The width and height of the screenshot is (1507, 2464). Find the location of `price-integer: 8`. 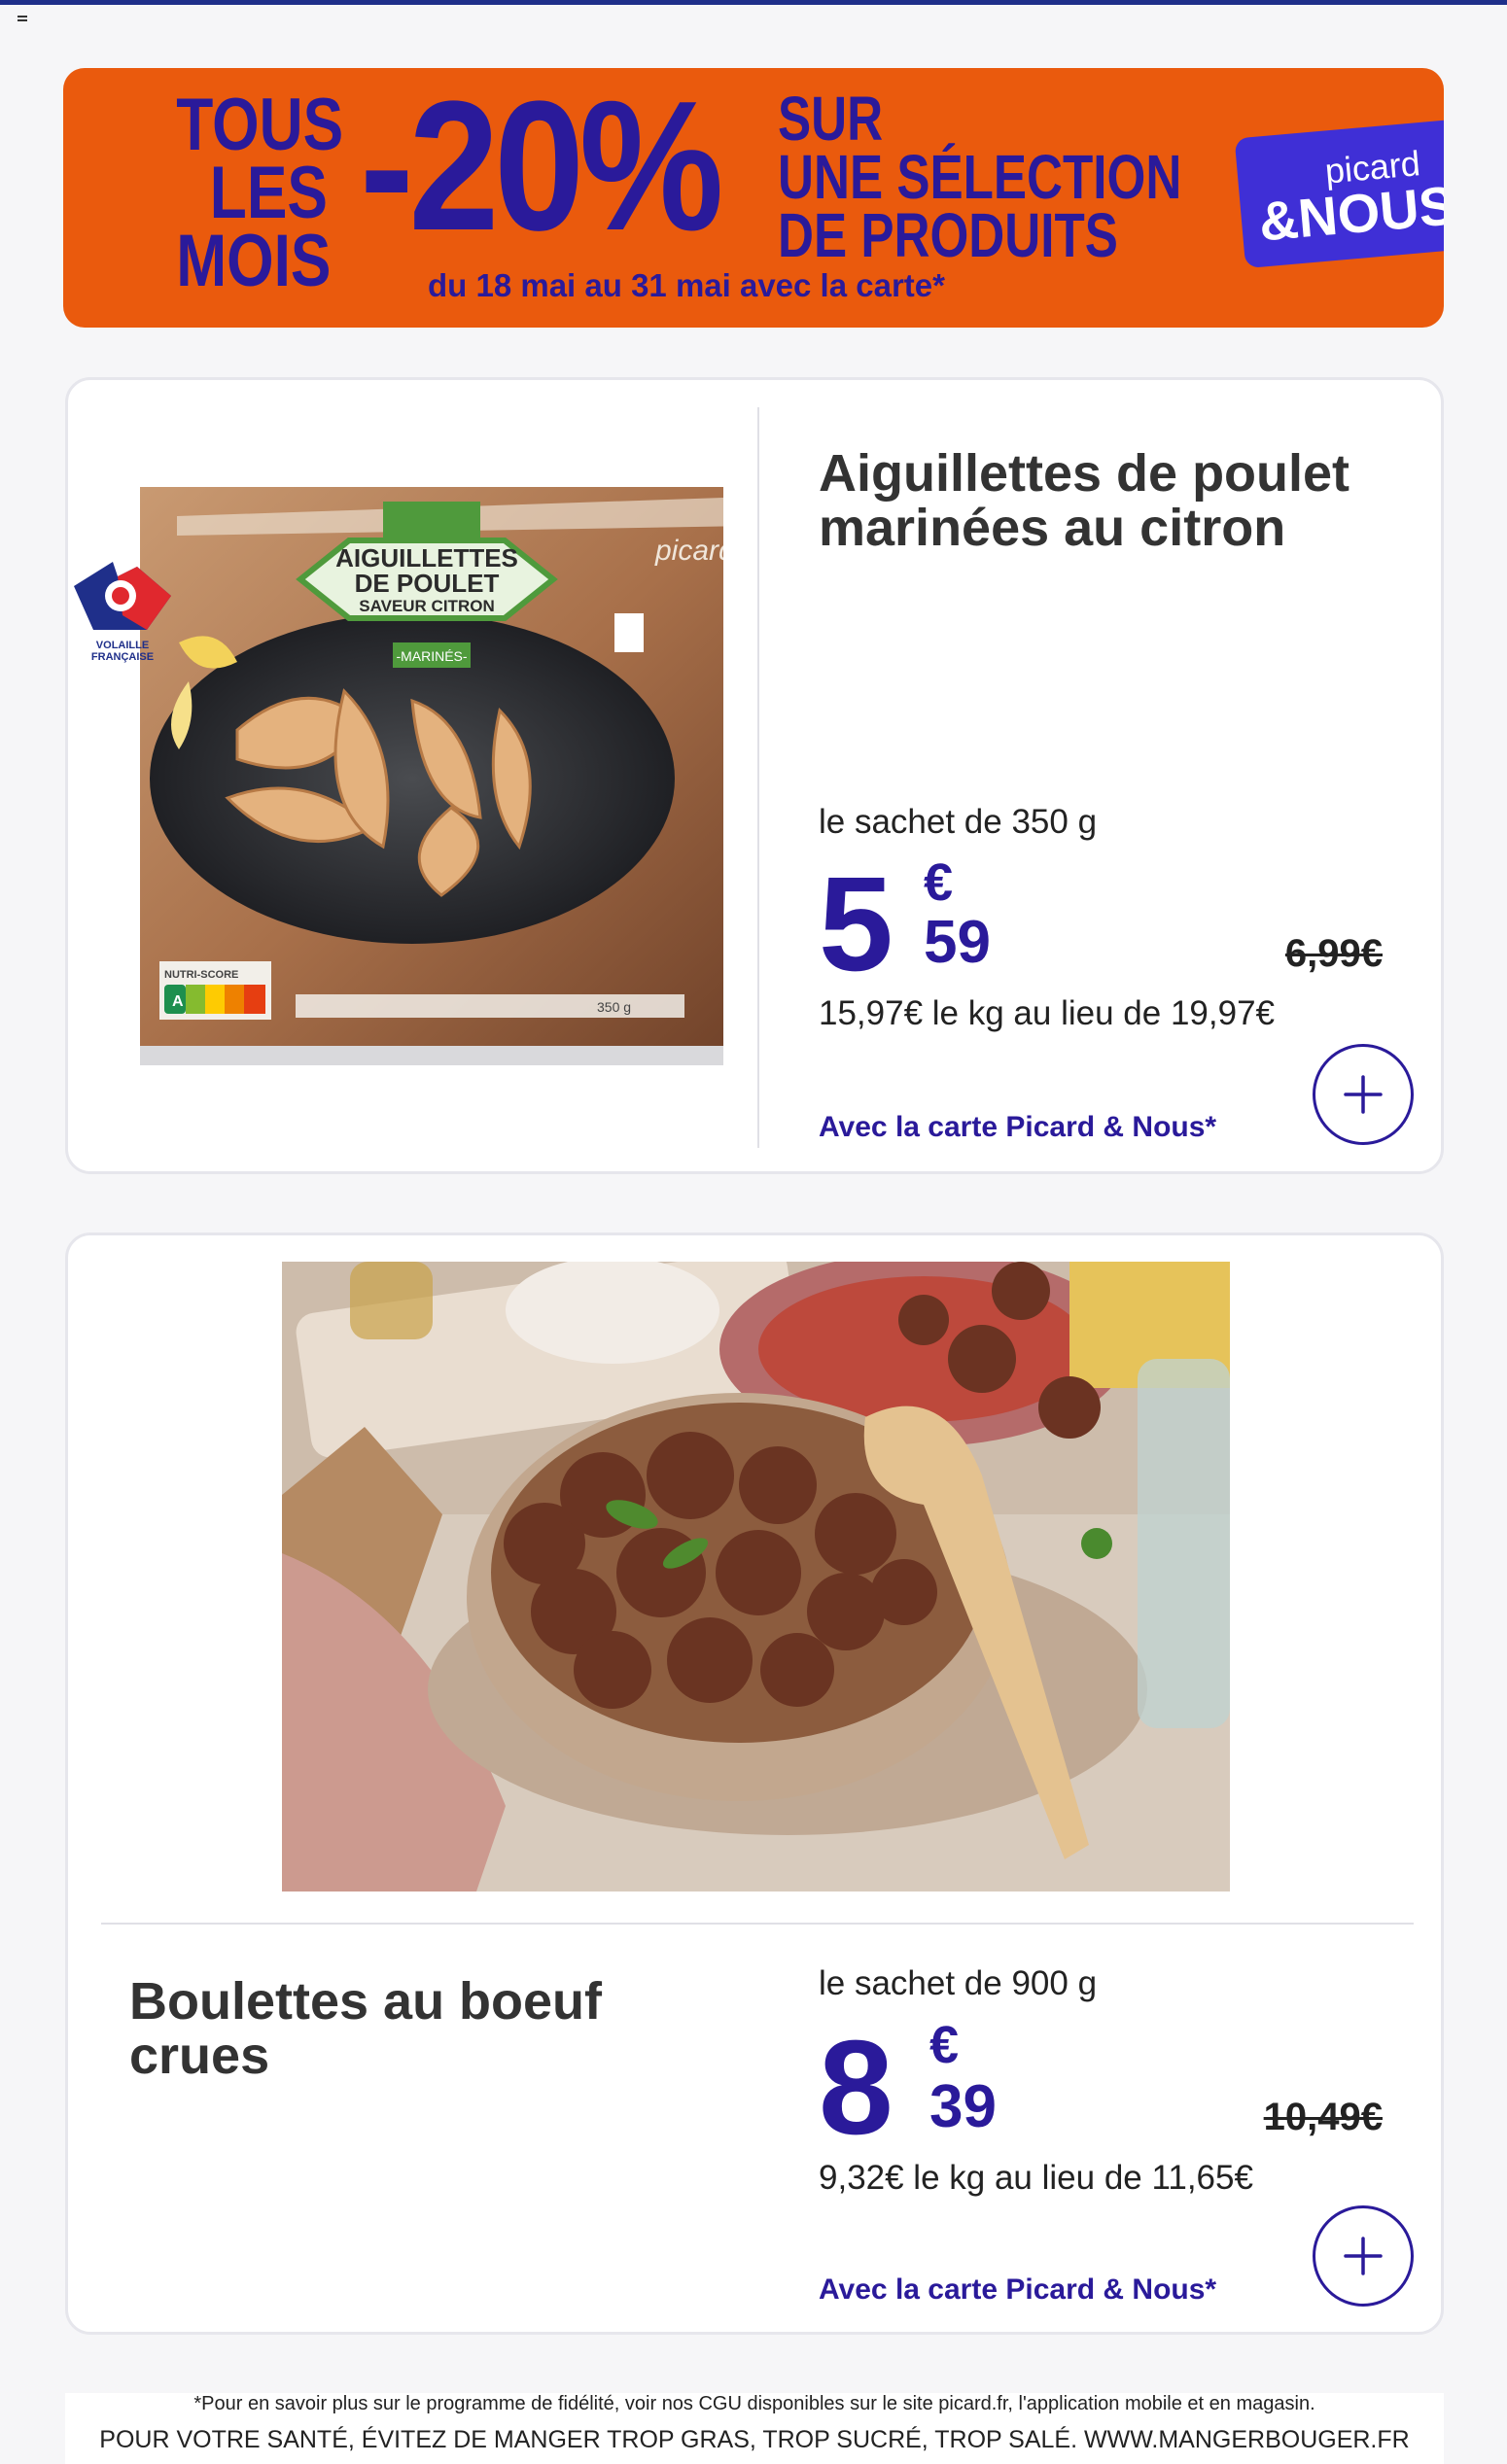

price-integer: 8 is located at coordinates (856, 2088).